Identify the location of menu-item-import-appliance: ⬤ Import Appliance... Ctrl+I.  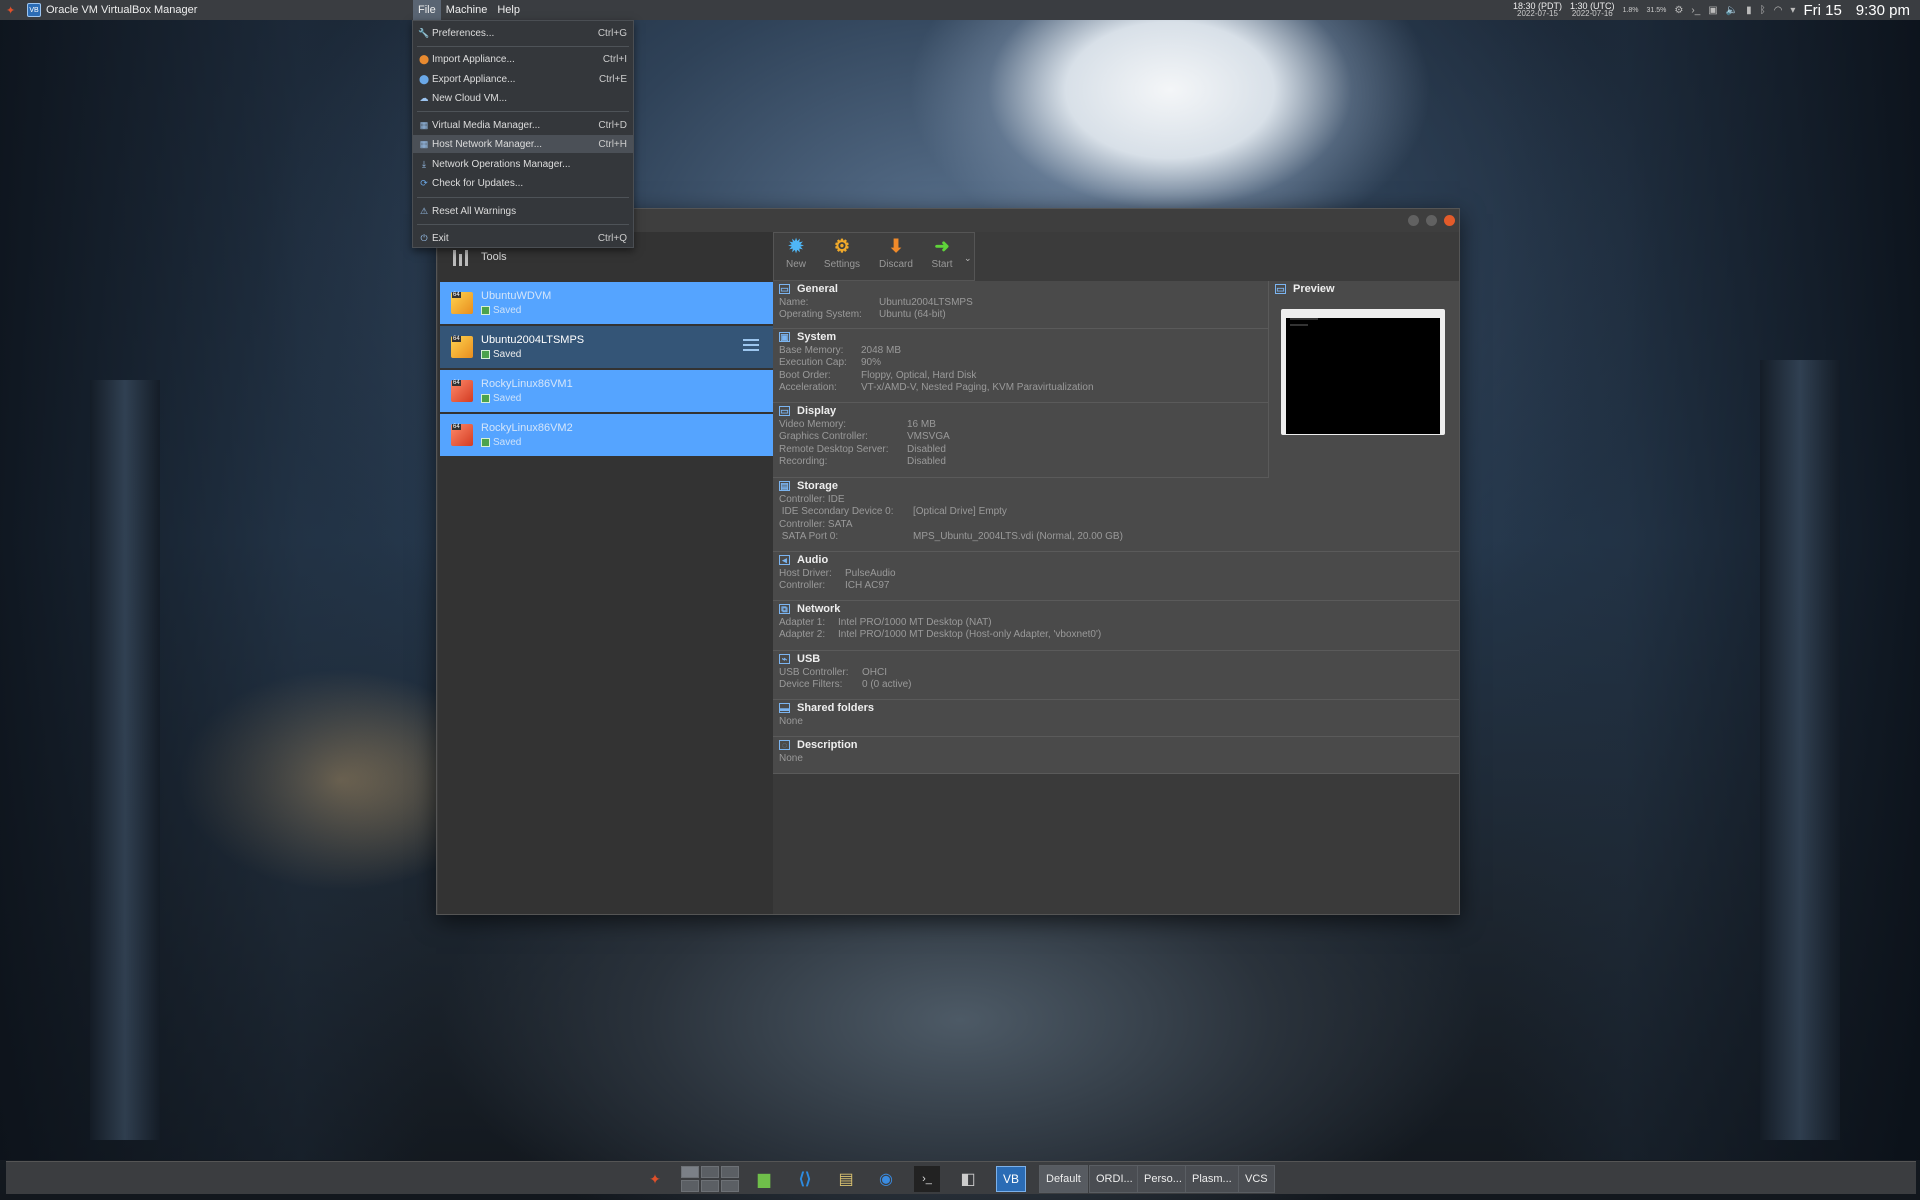
(523, 59).